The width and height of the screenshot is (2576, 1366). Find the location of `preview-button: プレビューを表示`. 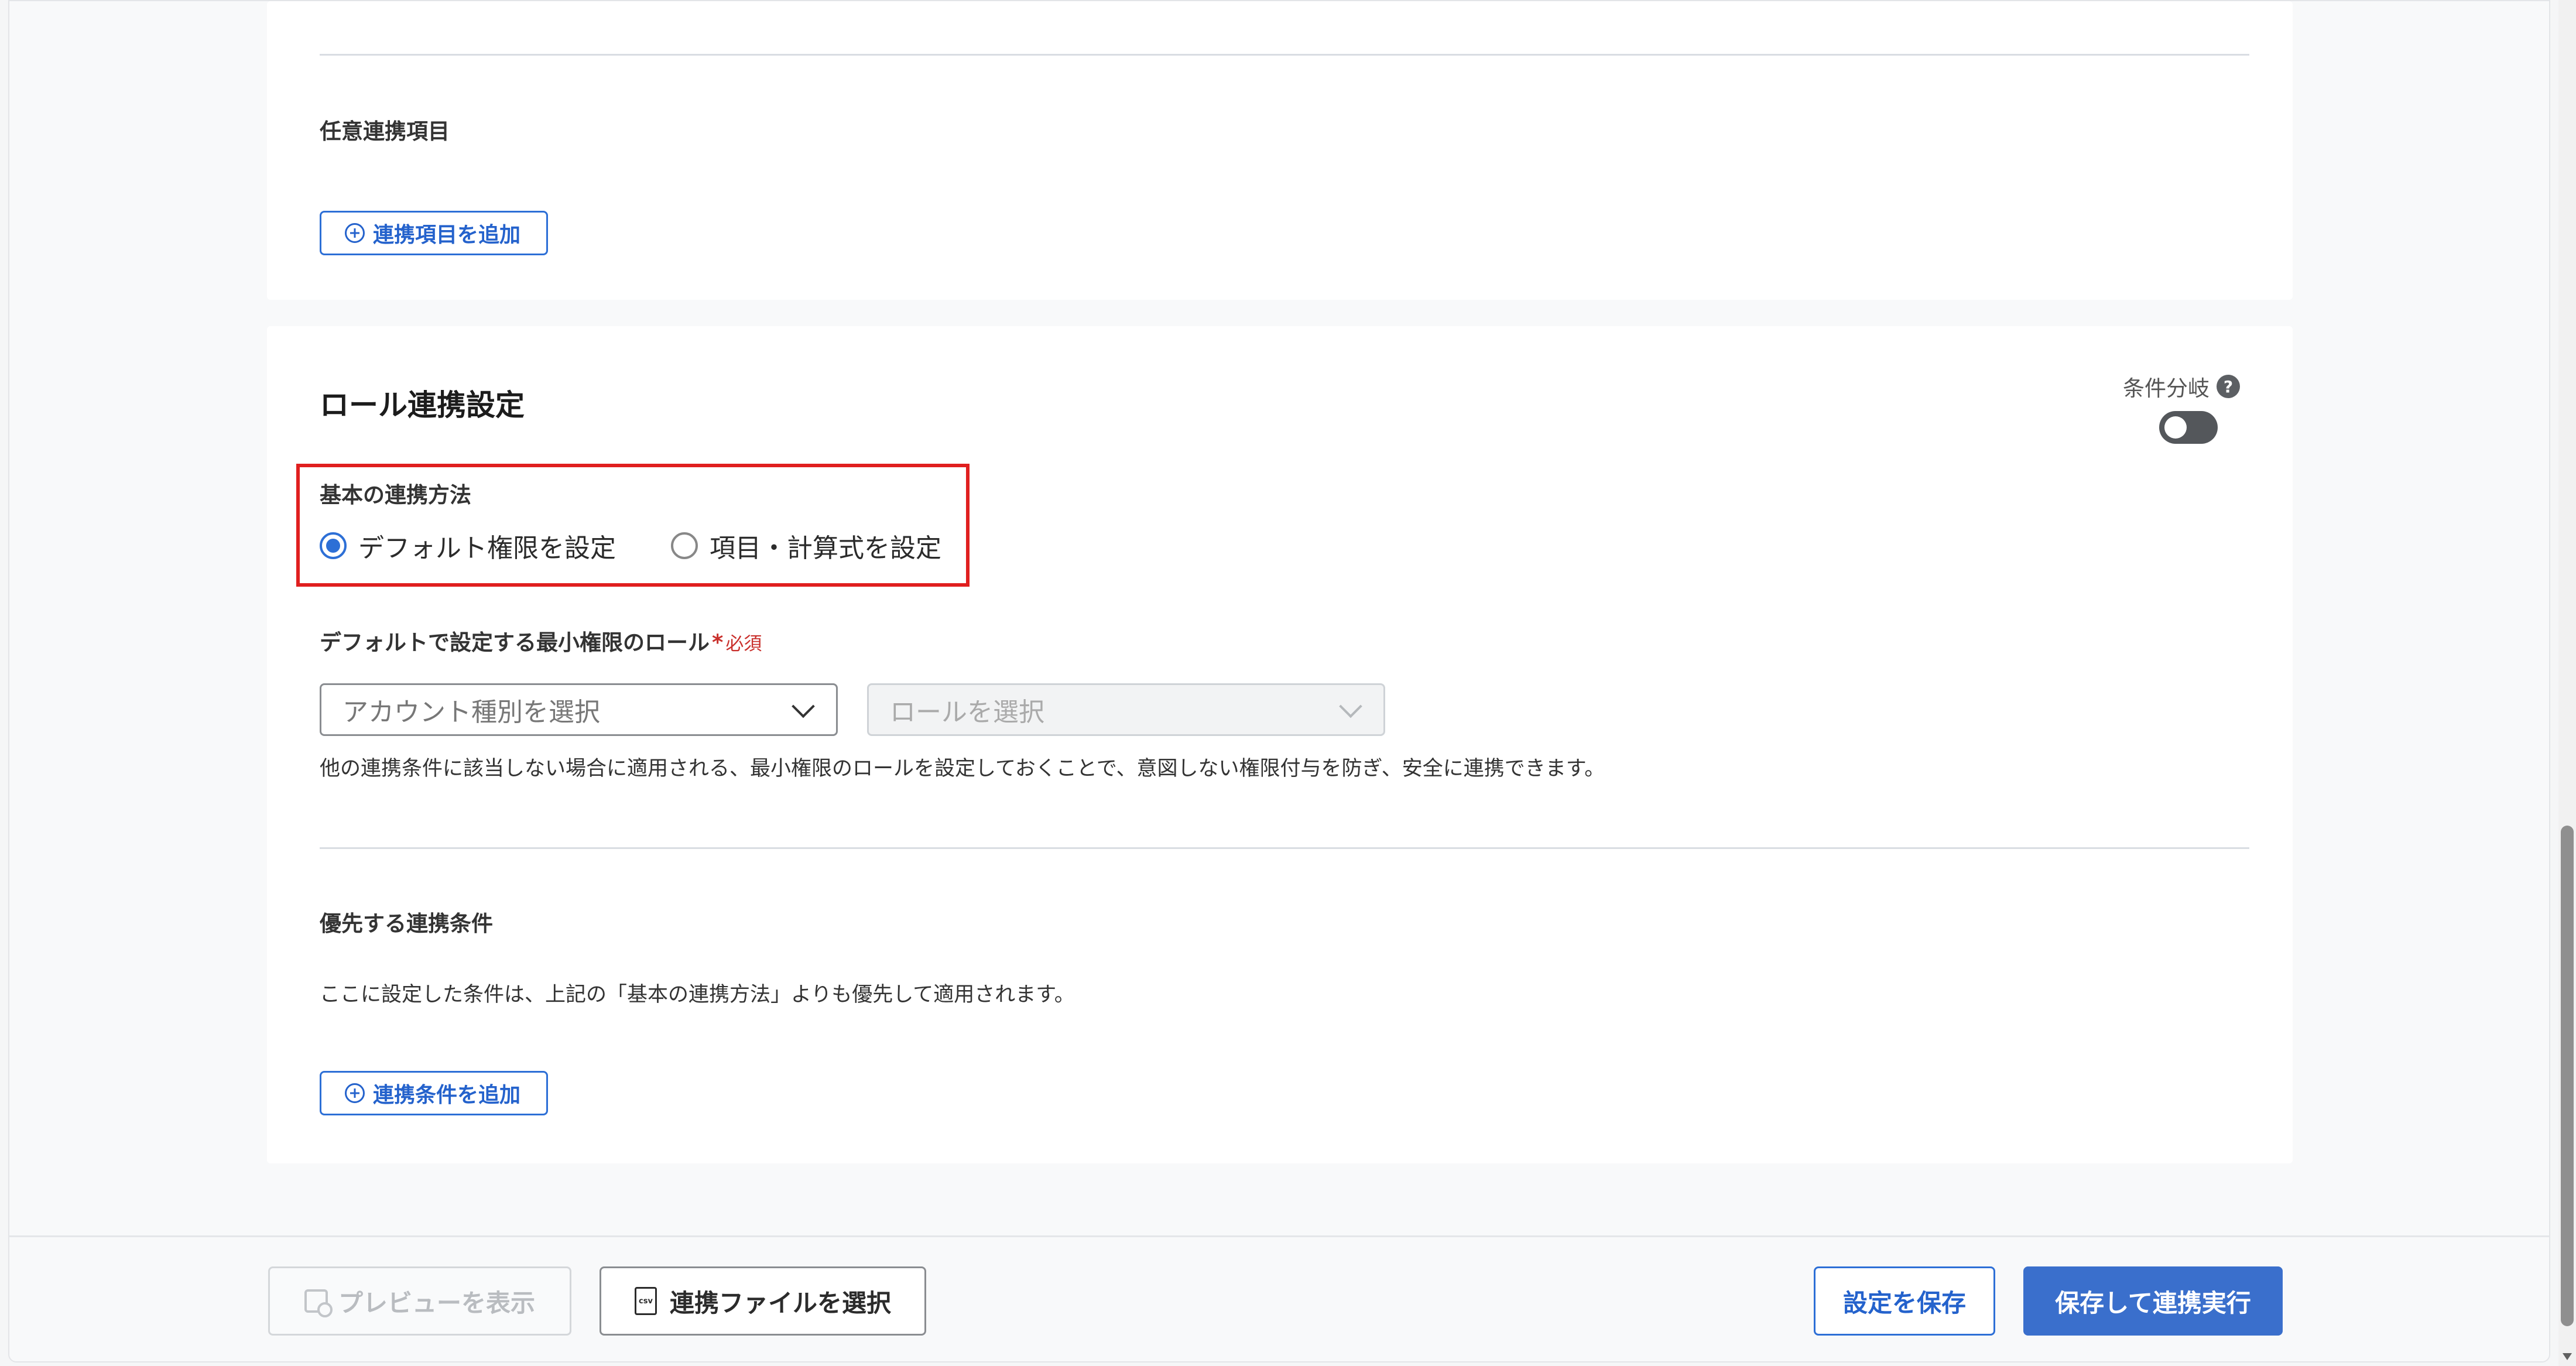

preview-button: プレビューを表示 is located at coordinates (419, 1301).